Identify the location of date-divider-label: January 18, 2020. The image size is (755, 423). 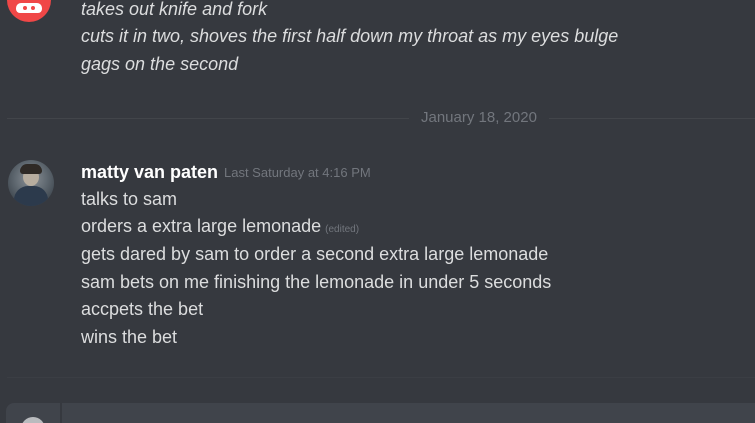
(479, 118).